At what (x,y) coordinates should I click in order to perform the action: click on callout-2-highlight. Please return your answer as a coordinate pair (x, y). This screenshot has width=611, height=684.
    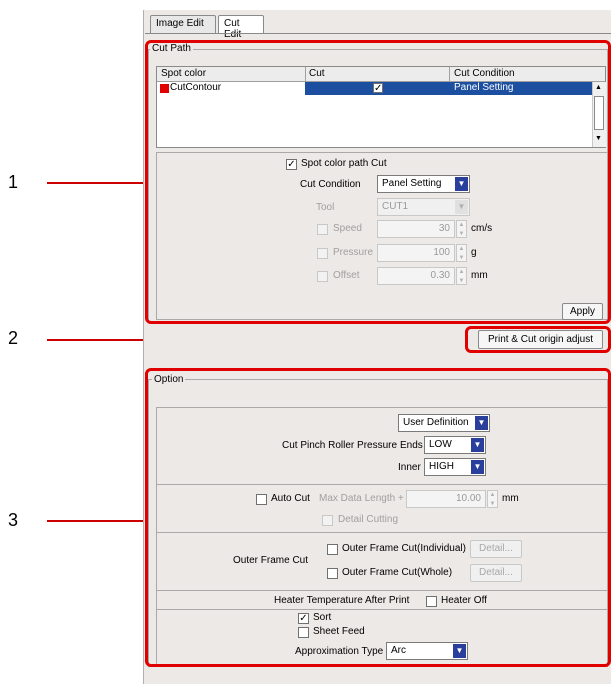
    Looking at the image, I should click on (538, 339).